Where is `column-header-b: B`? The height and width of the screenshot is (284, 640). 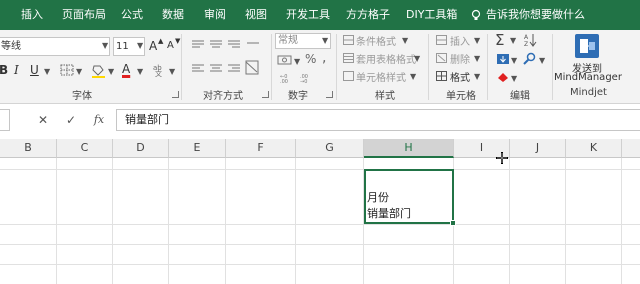 column-header-b: B is located at coordinates (28, 148).